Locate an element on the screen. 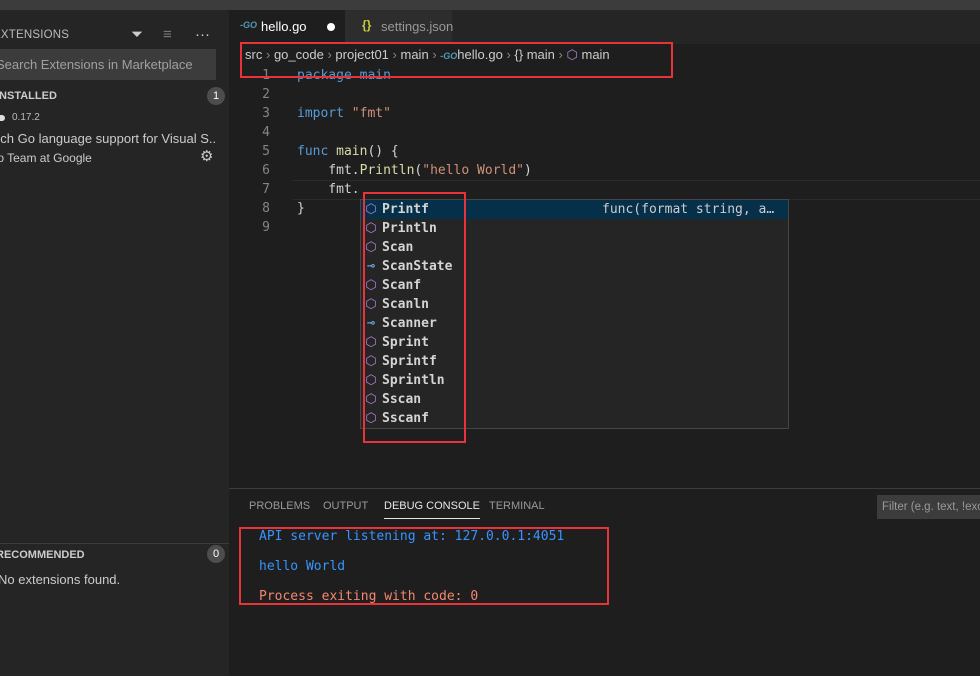 The height and width of the screenshot is (676, 980). recommended-section-header: RECOMMENDED is located at coordinates (42, 555).